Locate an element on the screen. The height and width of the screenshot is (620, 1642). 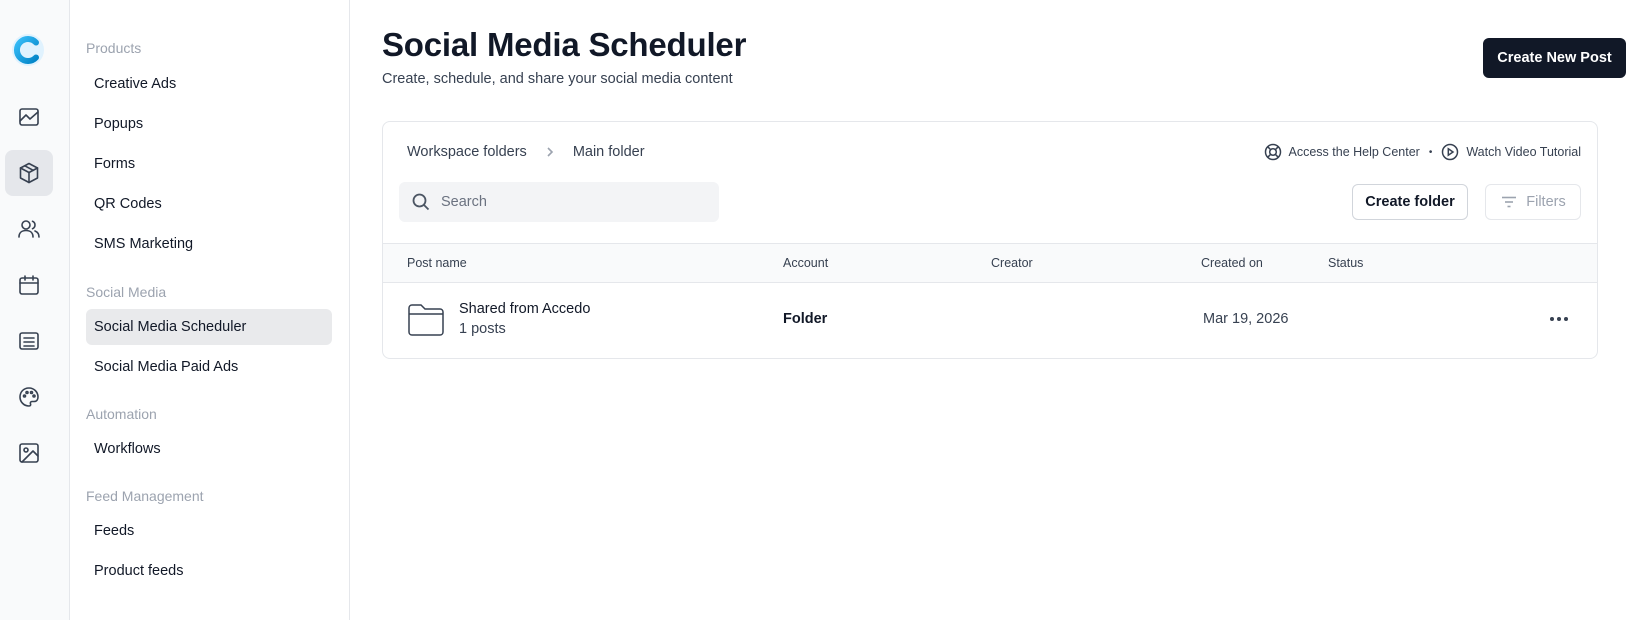
filter-icon is located at coordinates (1509, 202).